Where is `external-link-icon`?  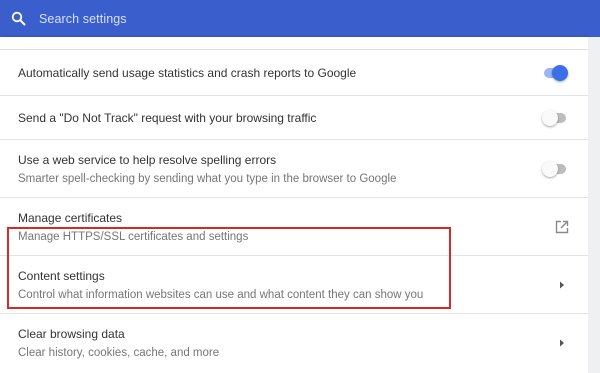
external-link-icon is located at coordinates (562, 227).